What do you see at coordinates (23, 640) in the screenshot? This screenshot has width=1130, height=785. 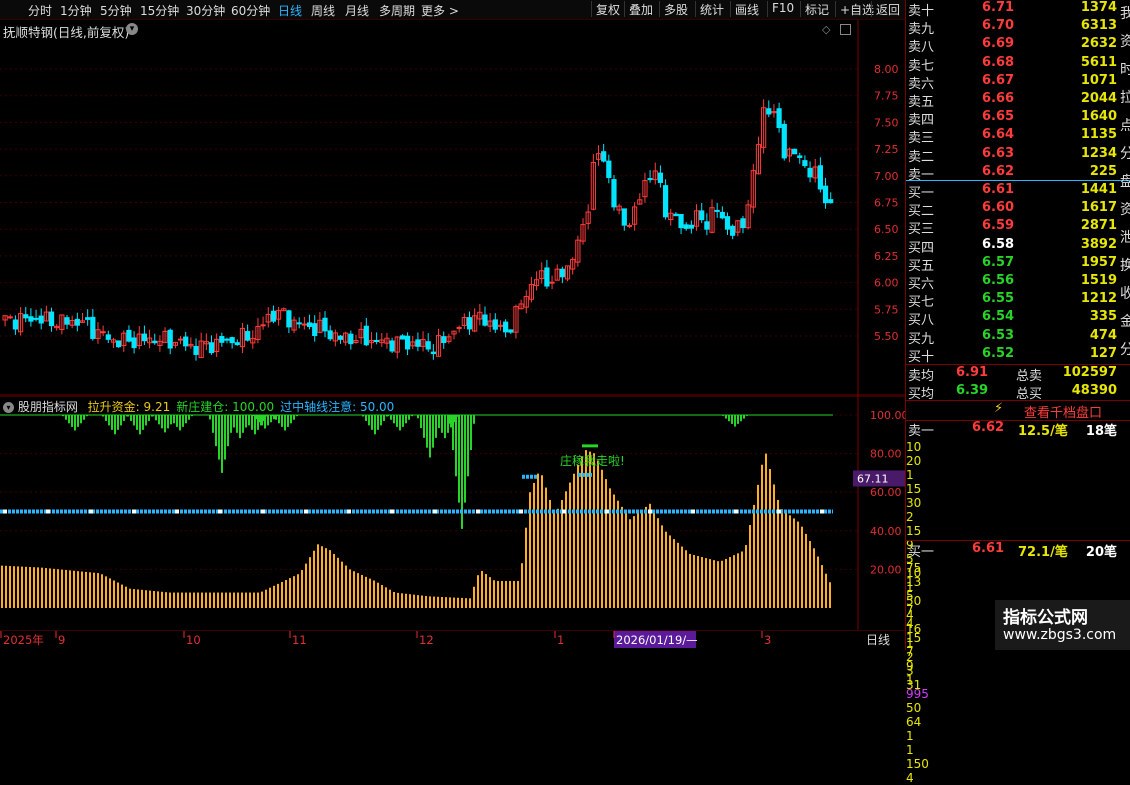 I see `date-label: 2025年` at bounding box center [23, 640].